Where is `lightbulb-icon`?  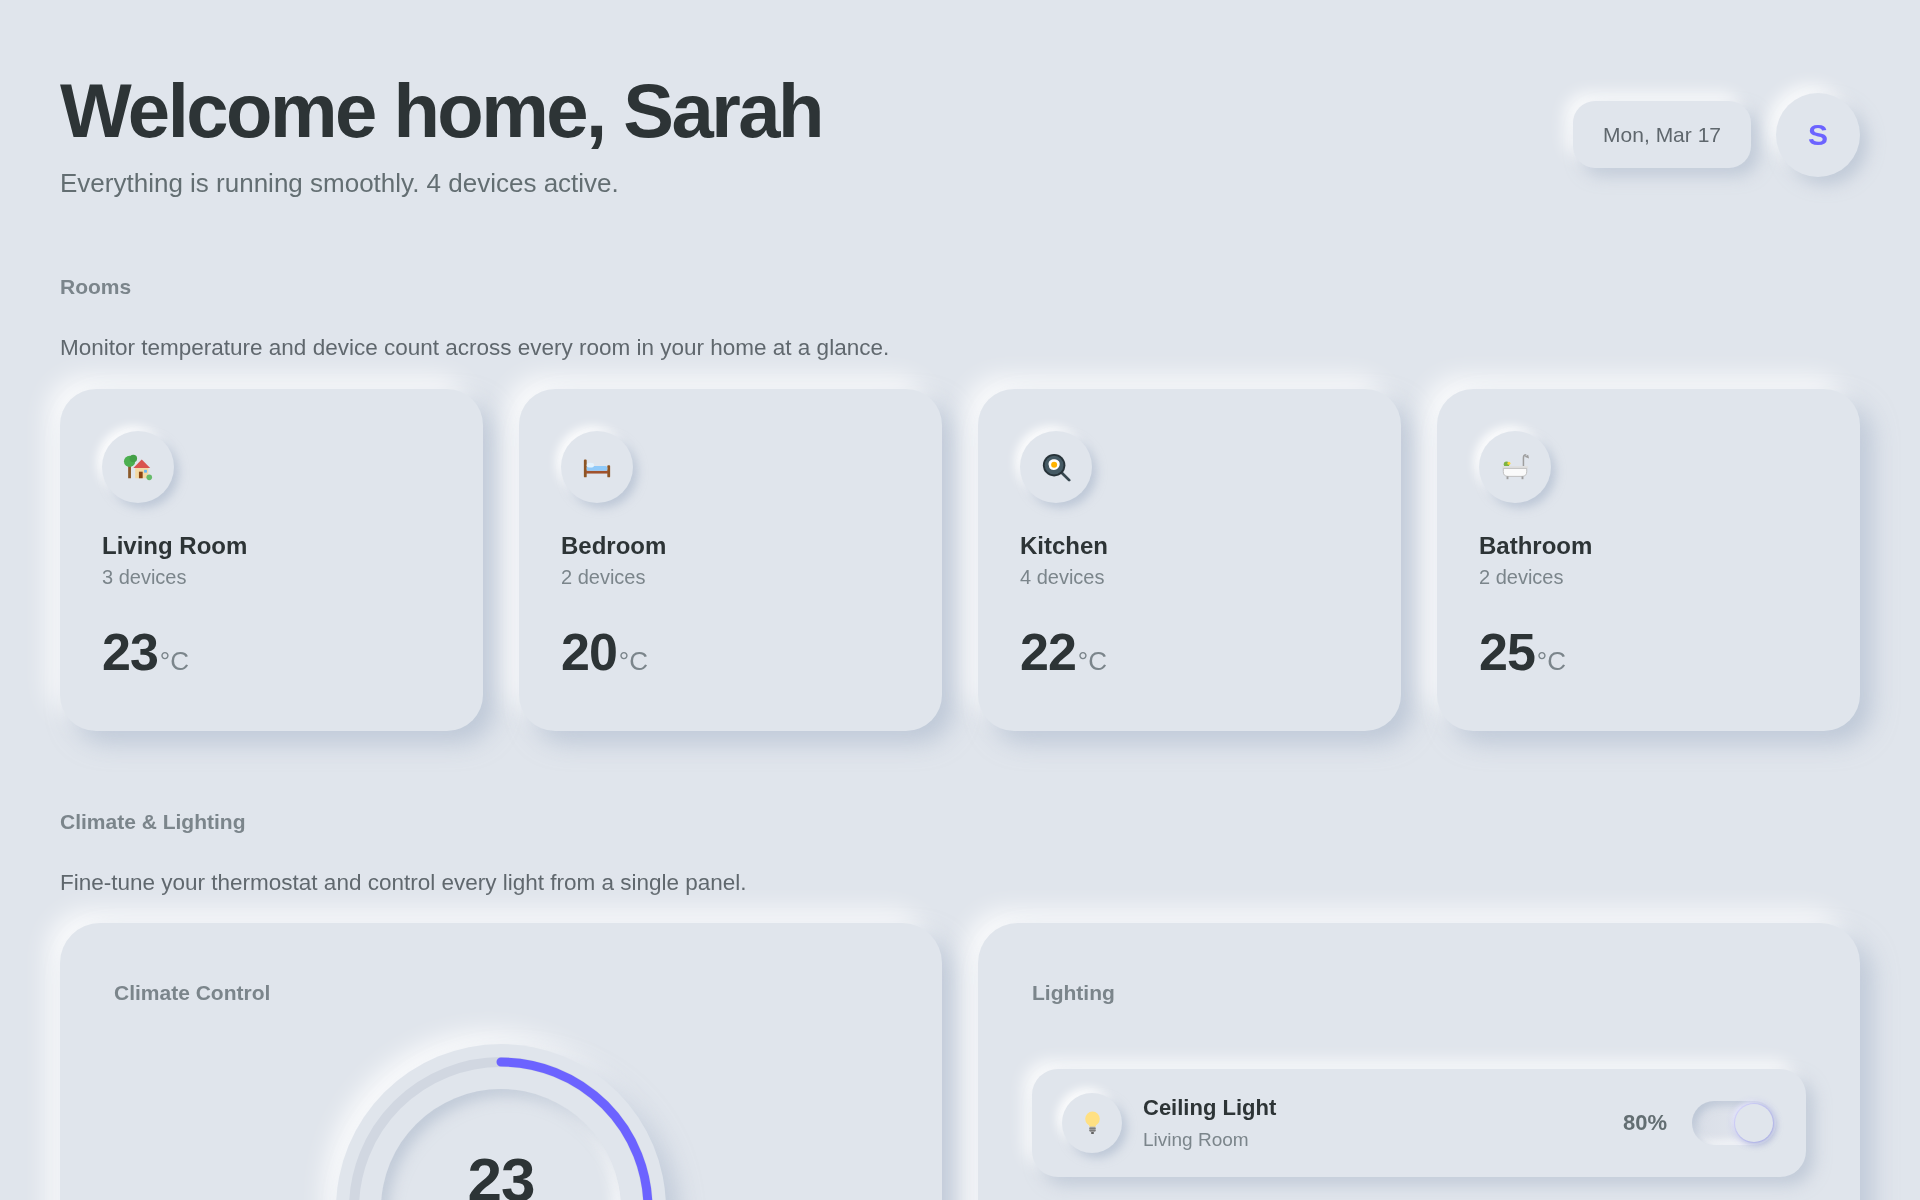
lightbulb-icon is located at coordinates (1092, 1122).